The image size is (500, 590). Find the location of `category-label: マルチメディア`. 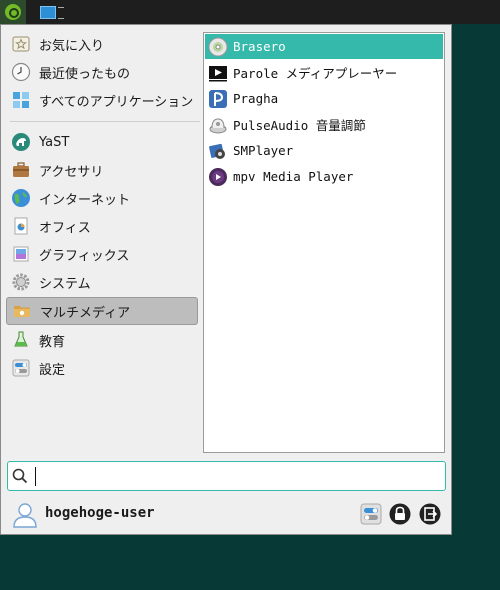

category-label: マルチメディア is located at coordinates (85, 313).